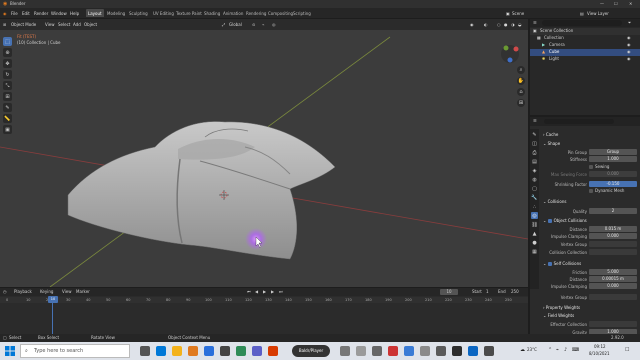 Image resolution: width=640 pixels, height=360 pixels. I want to click on navigation-gizmo, so click(510, 54).